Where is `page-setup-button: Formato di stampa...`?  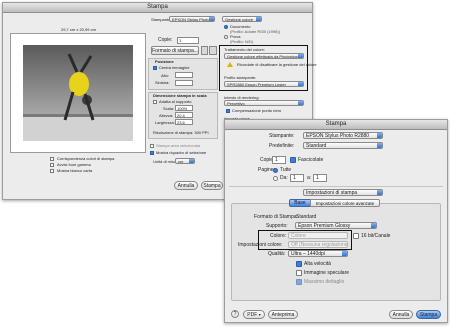 page-setup-button: Formato di stampa... is located at coordinates (175, 50).